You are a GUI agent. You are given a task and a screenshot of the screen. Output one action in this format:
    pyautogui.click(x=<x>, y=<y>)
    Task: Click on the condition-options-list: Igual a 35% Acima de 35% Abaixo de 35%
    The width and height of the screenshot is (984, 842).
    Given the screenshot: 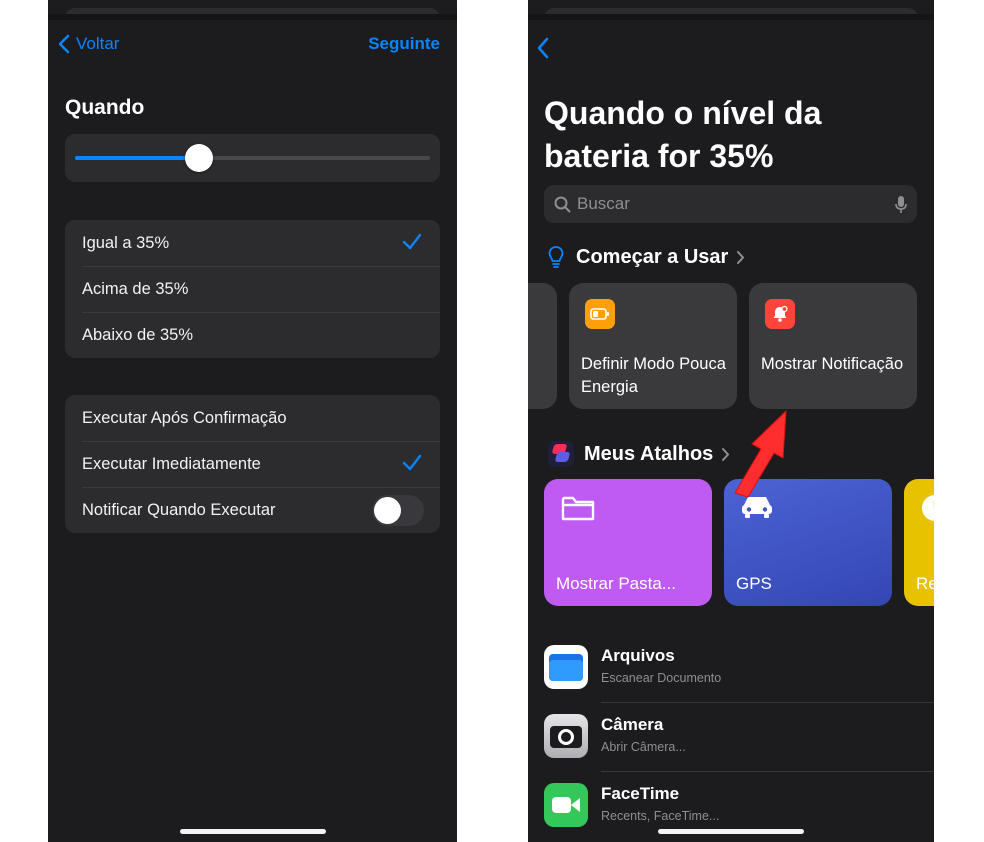 What is the action you would take?
    pyautogui.click(x=252, y=289)
    